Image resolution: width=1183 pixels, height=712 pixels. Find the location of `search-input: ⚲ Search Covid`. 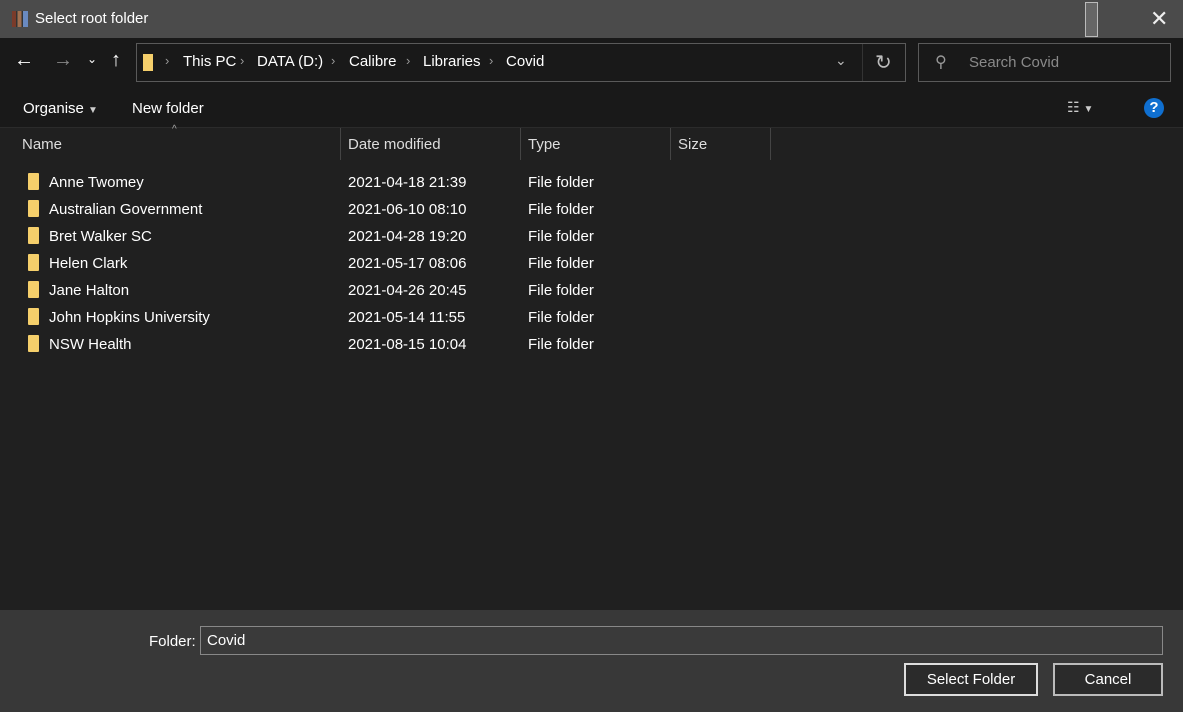

search-input: ⚲ Search Covid is located at coordinates (1044, 62).